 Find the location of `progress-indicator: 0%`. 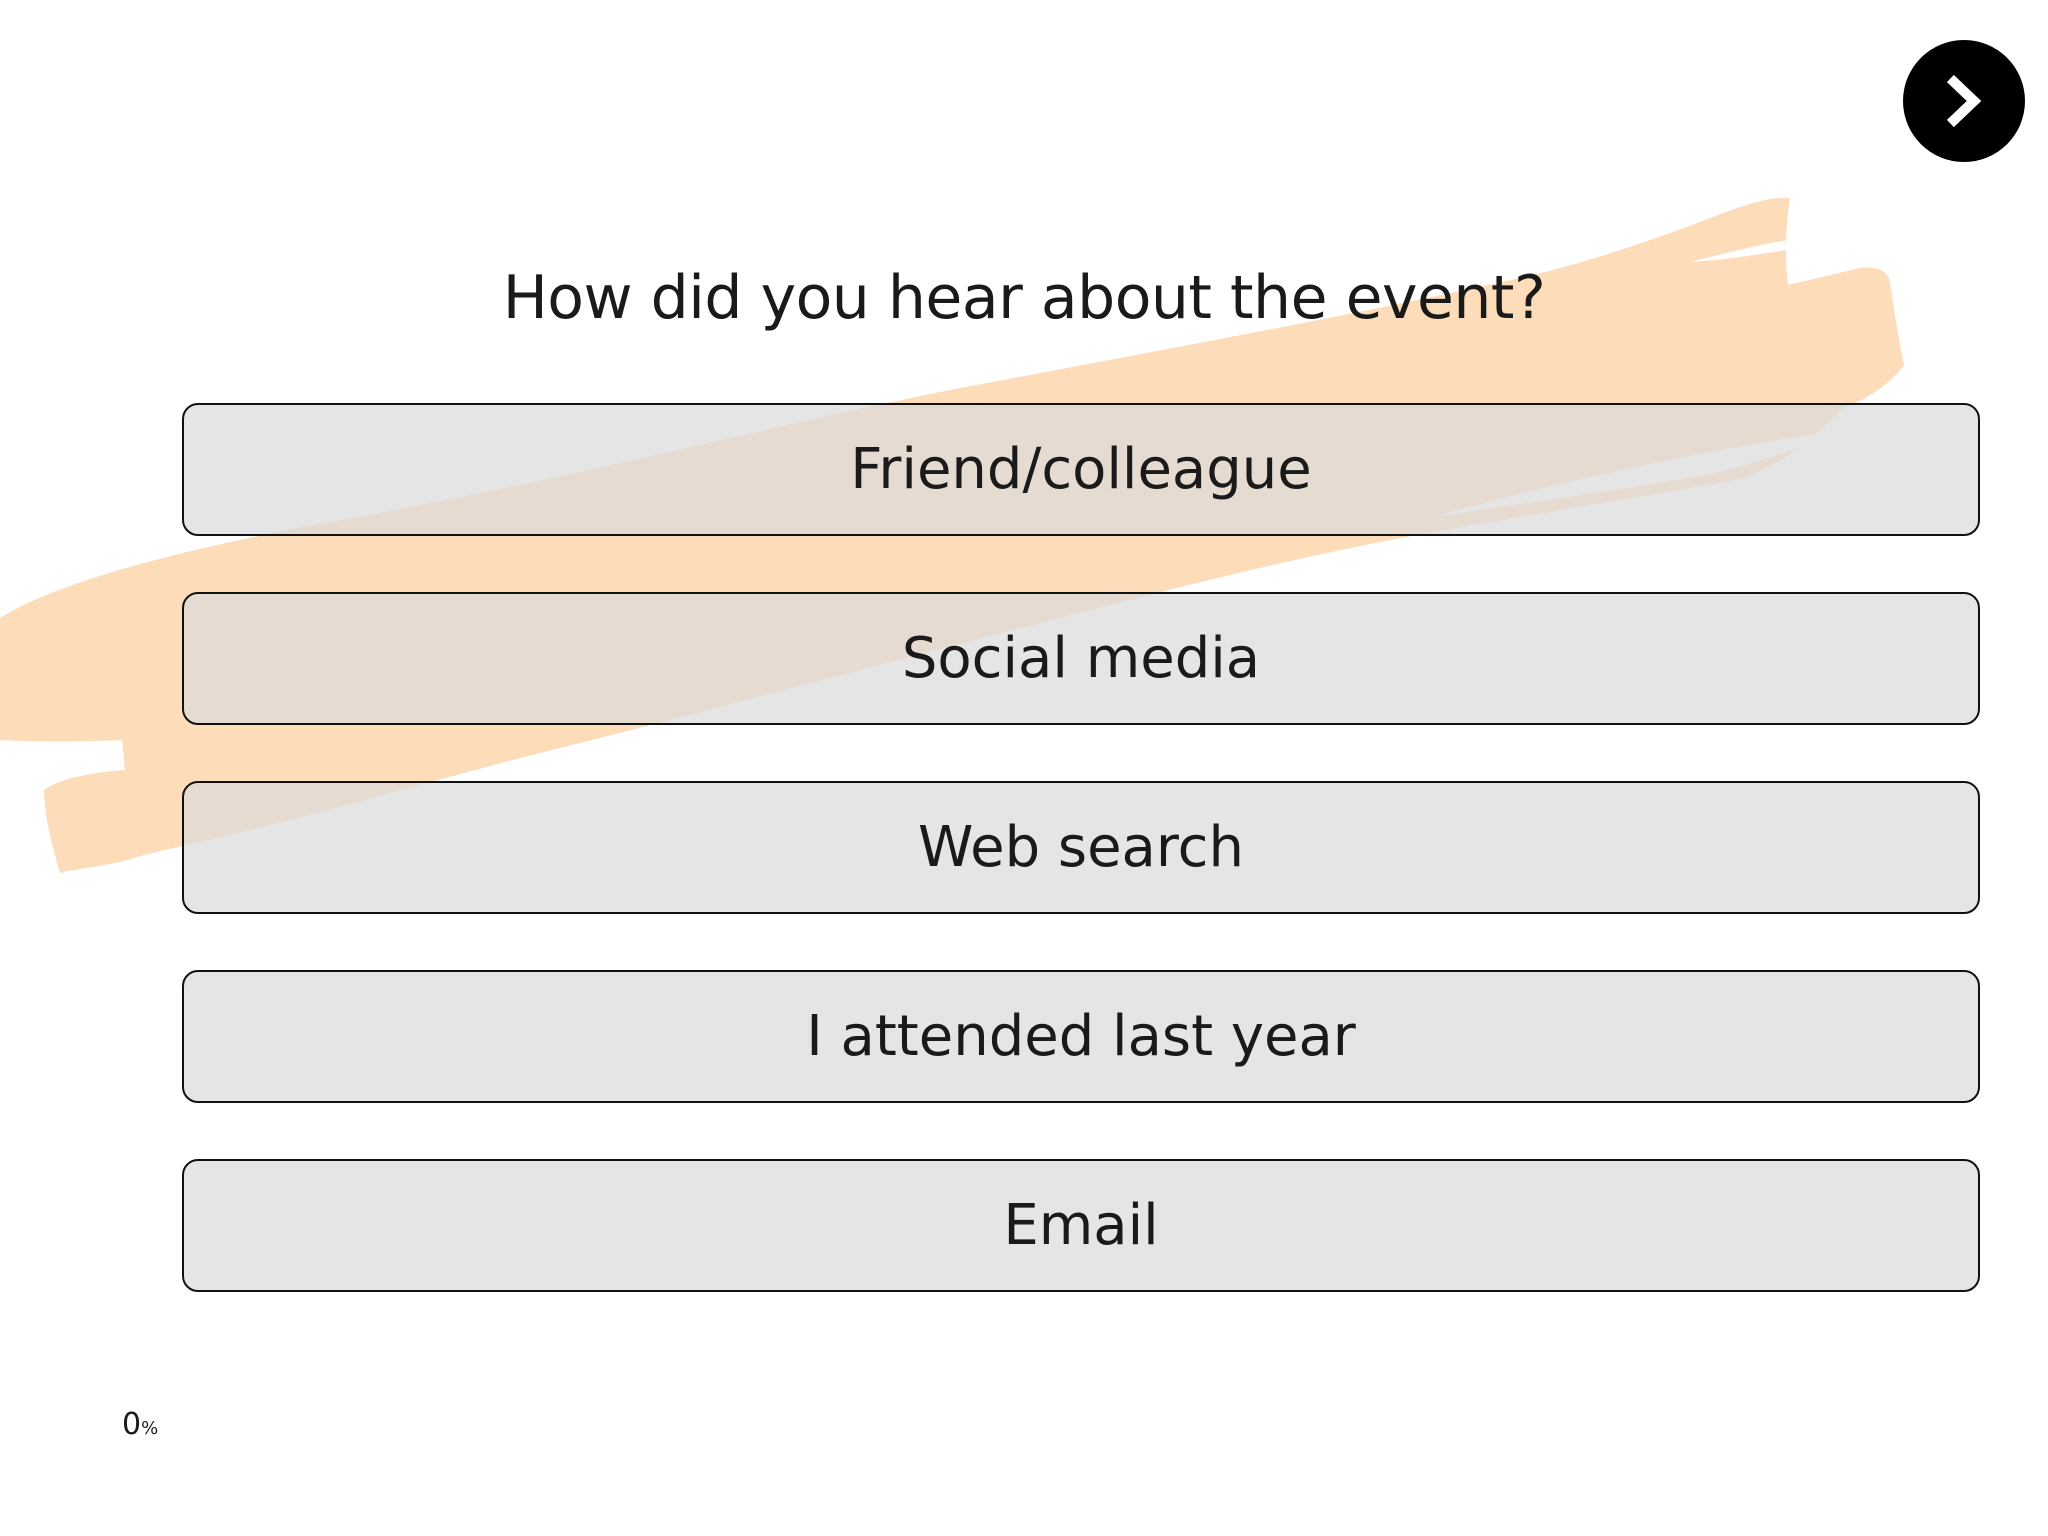

progress-indicator: 0% is located at coordinates (140, 1427).